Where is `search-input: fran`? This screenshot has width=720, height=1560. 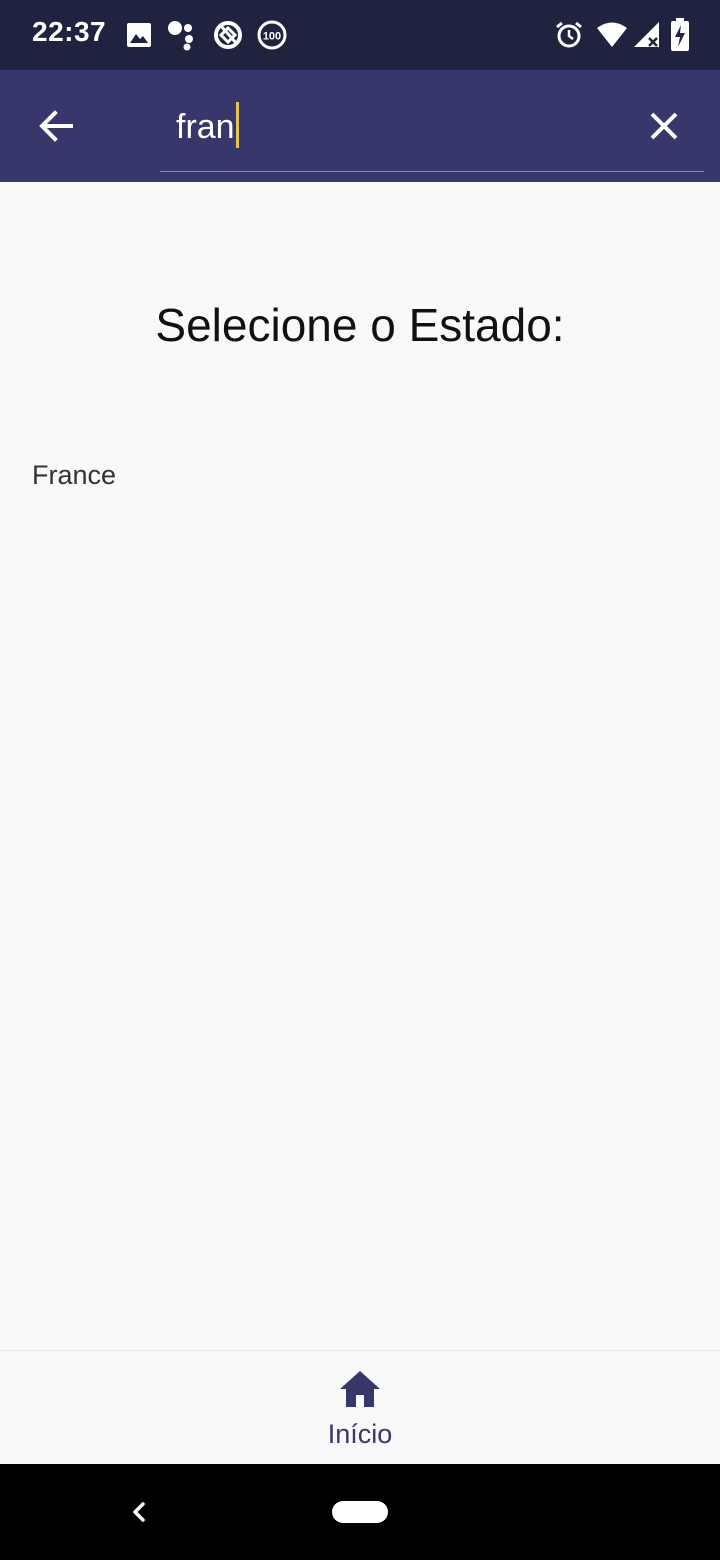
search-input: fran is located at coordinates (432, 130).